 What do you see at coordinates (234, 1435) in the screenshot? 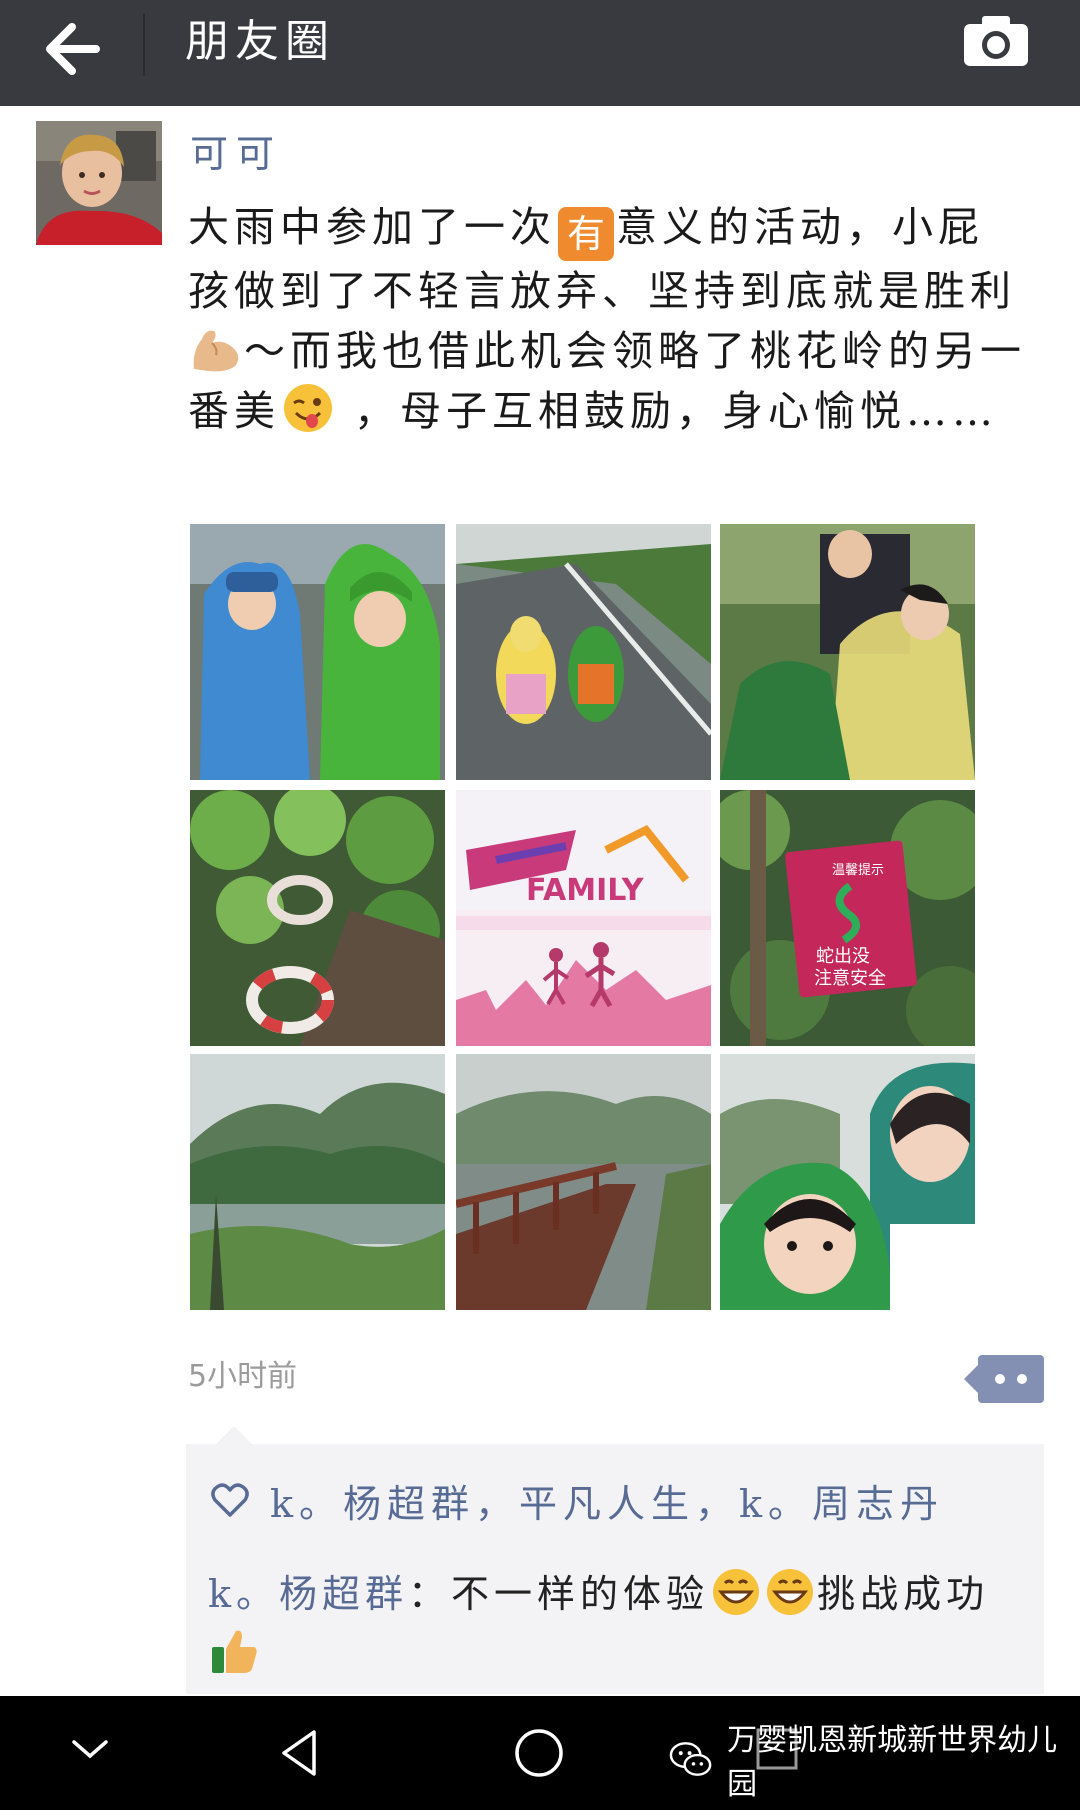
I see `social-box-pointer` at bounding box center [234, 1435].